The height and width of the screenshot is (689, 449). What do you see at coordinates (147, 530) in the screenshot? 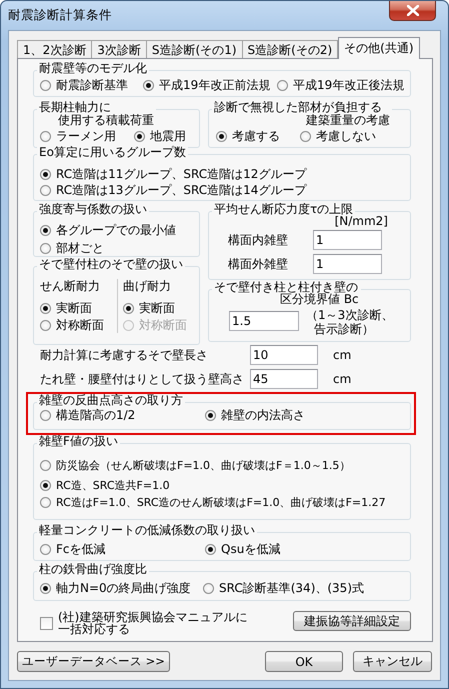
I see `group-title: 軽量コンクリートの低減係数の取り扱い` at bounding box center [147, 530].